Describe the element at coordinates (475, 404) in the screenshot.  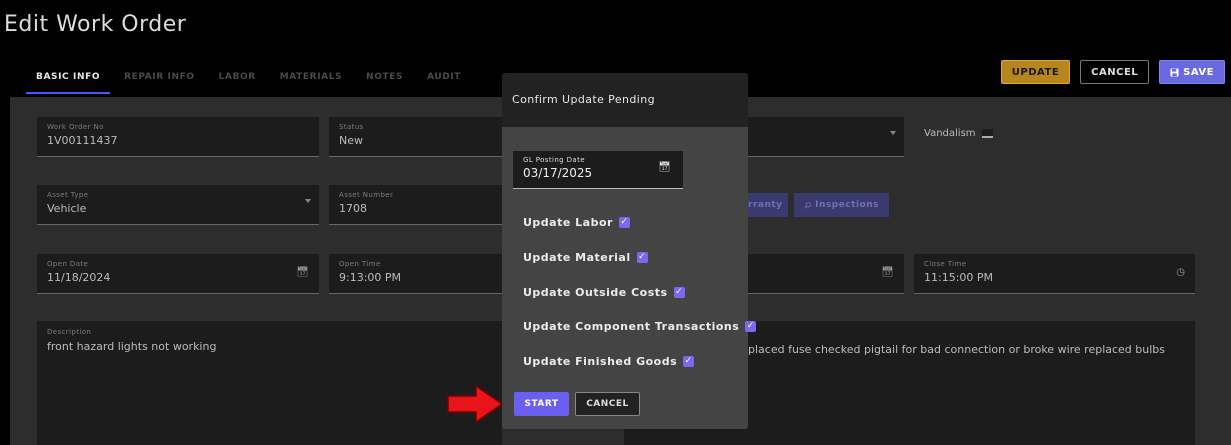
I see `red-arrow-icon` at that location.